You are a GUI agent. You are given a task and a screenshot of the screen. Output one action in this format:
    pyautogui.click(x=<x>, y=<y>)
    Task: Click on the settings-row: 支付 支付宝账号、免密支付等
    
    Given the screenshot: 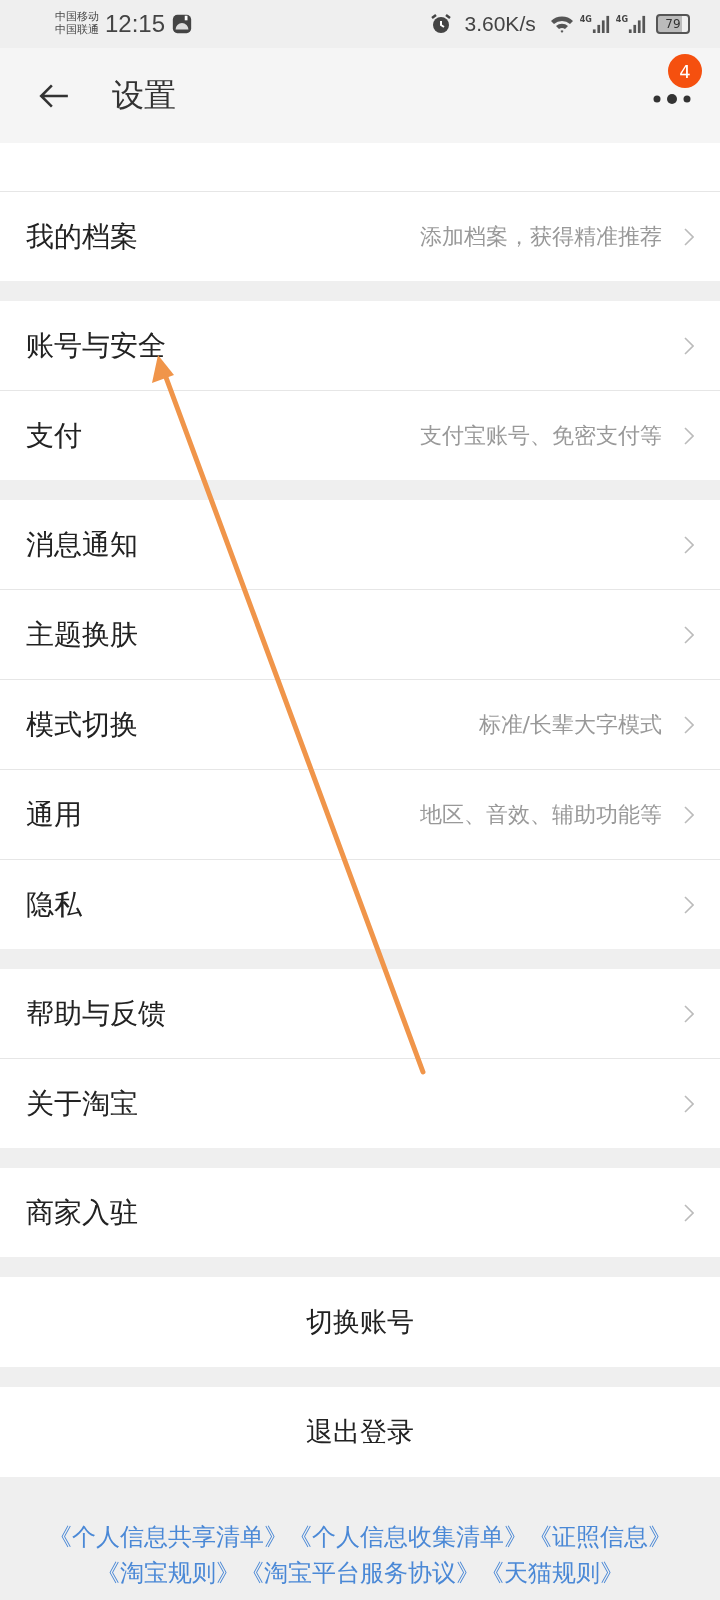 What is the action you would take?
    pyautogui.click(x=360, y=435)
    